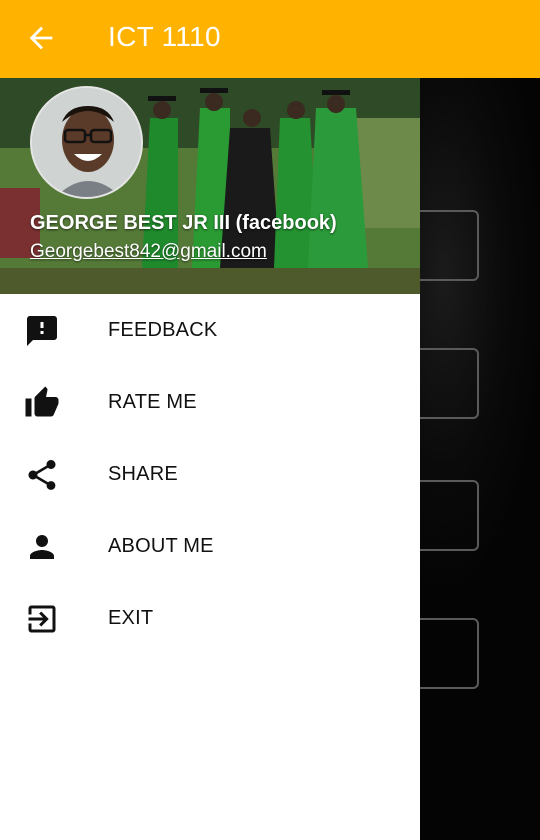 The image size is (540, 840). What do you see at coordinates (270, 39) in the screenshot?
I see `app-bar: ICT 1110` at bounding box center [270, 39].